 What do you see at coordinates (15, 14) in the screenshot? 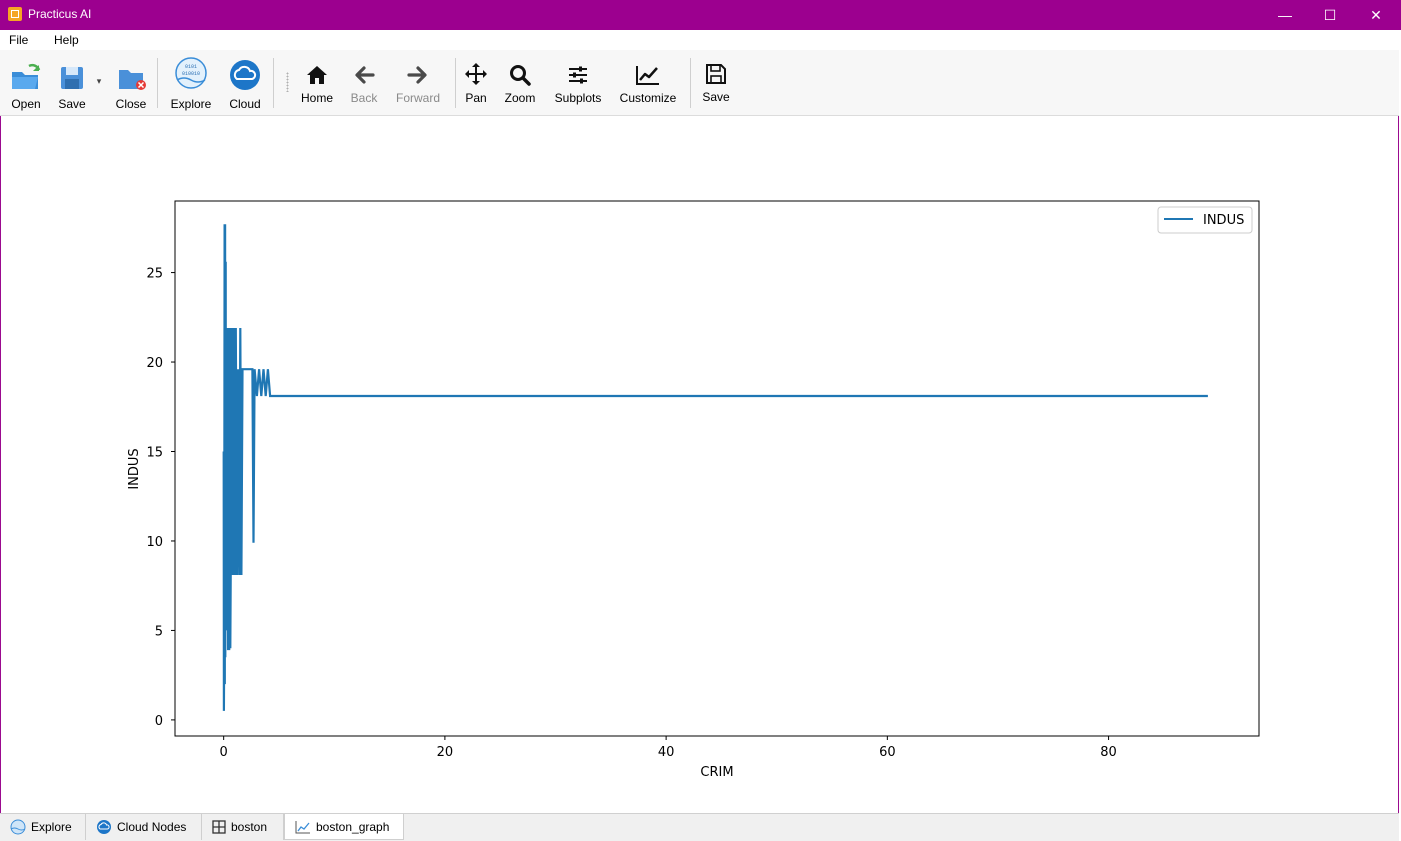
I see `app-logo-icon` at bounding box center [15, 14].